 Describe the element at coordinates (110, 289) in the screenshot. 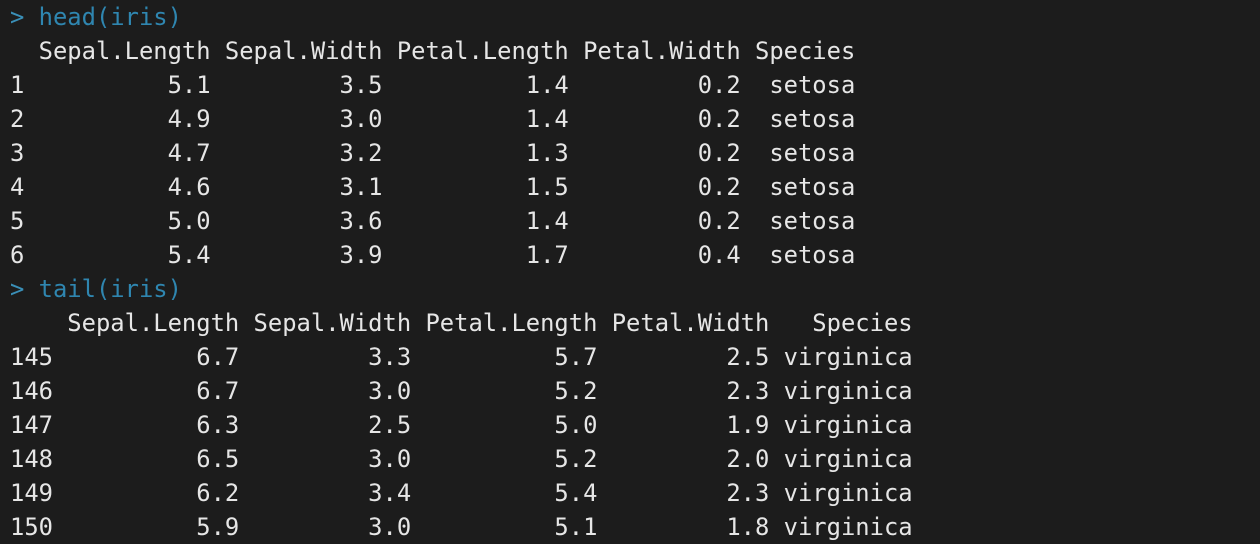

I see `command-tail: tail(iris)` at that location.